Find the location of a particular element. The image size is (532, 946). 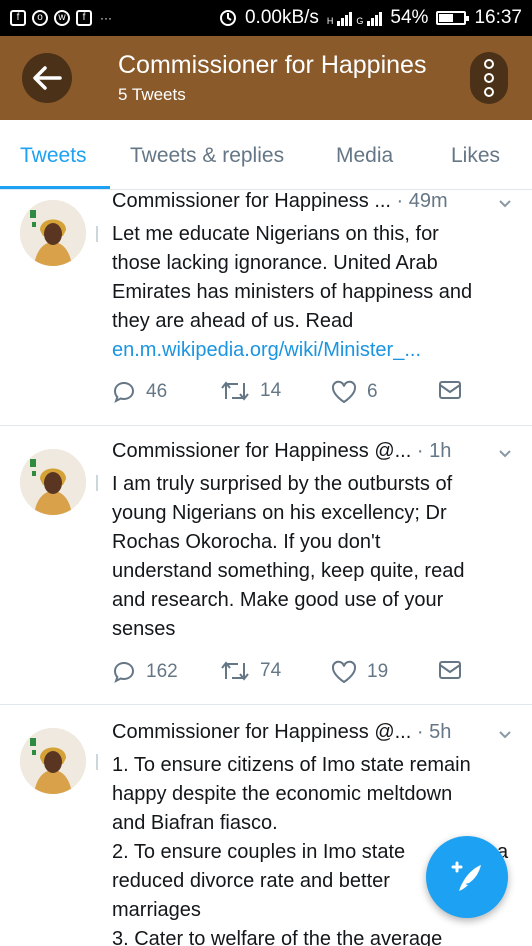

reply-count: 46 is located at coordinates (157, 391).